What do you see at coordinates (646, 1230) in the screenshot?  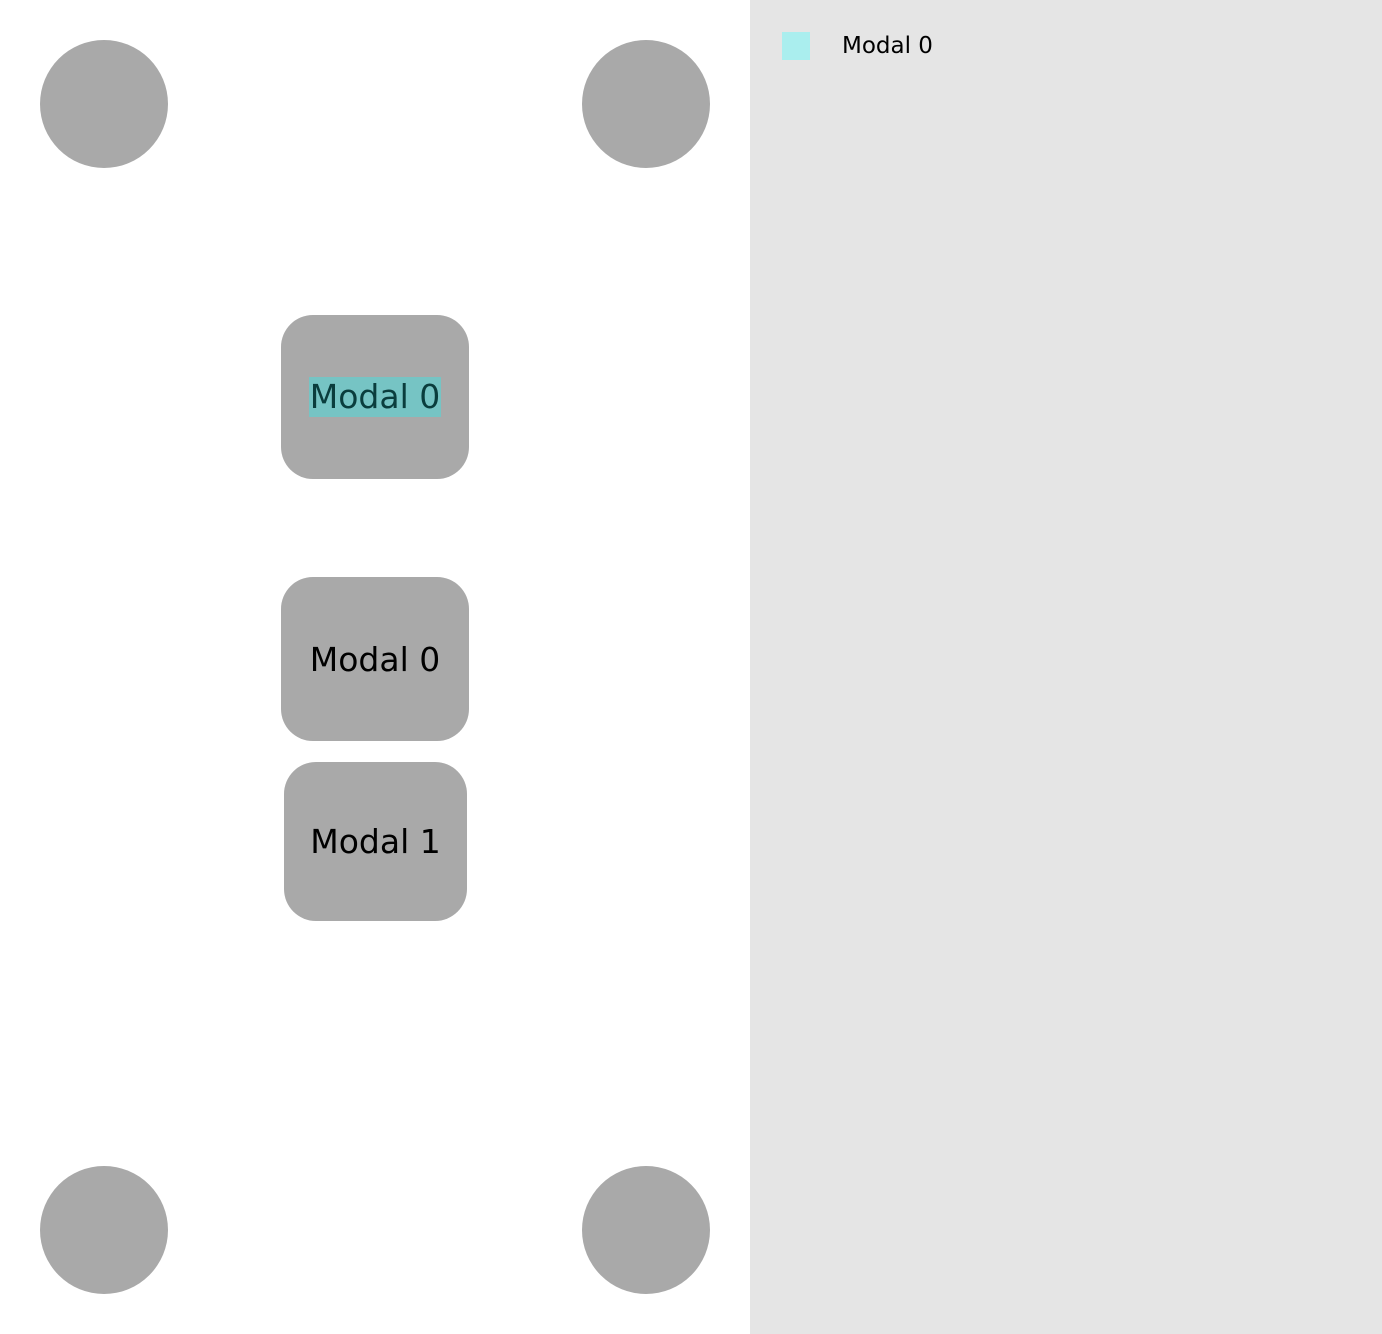 I see `corner-circle-bottom-right` at bounding box center [646, 1230].